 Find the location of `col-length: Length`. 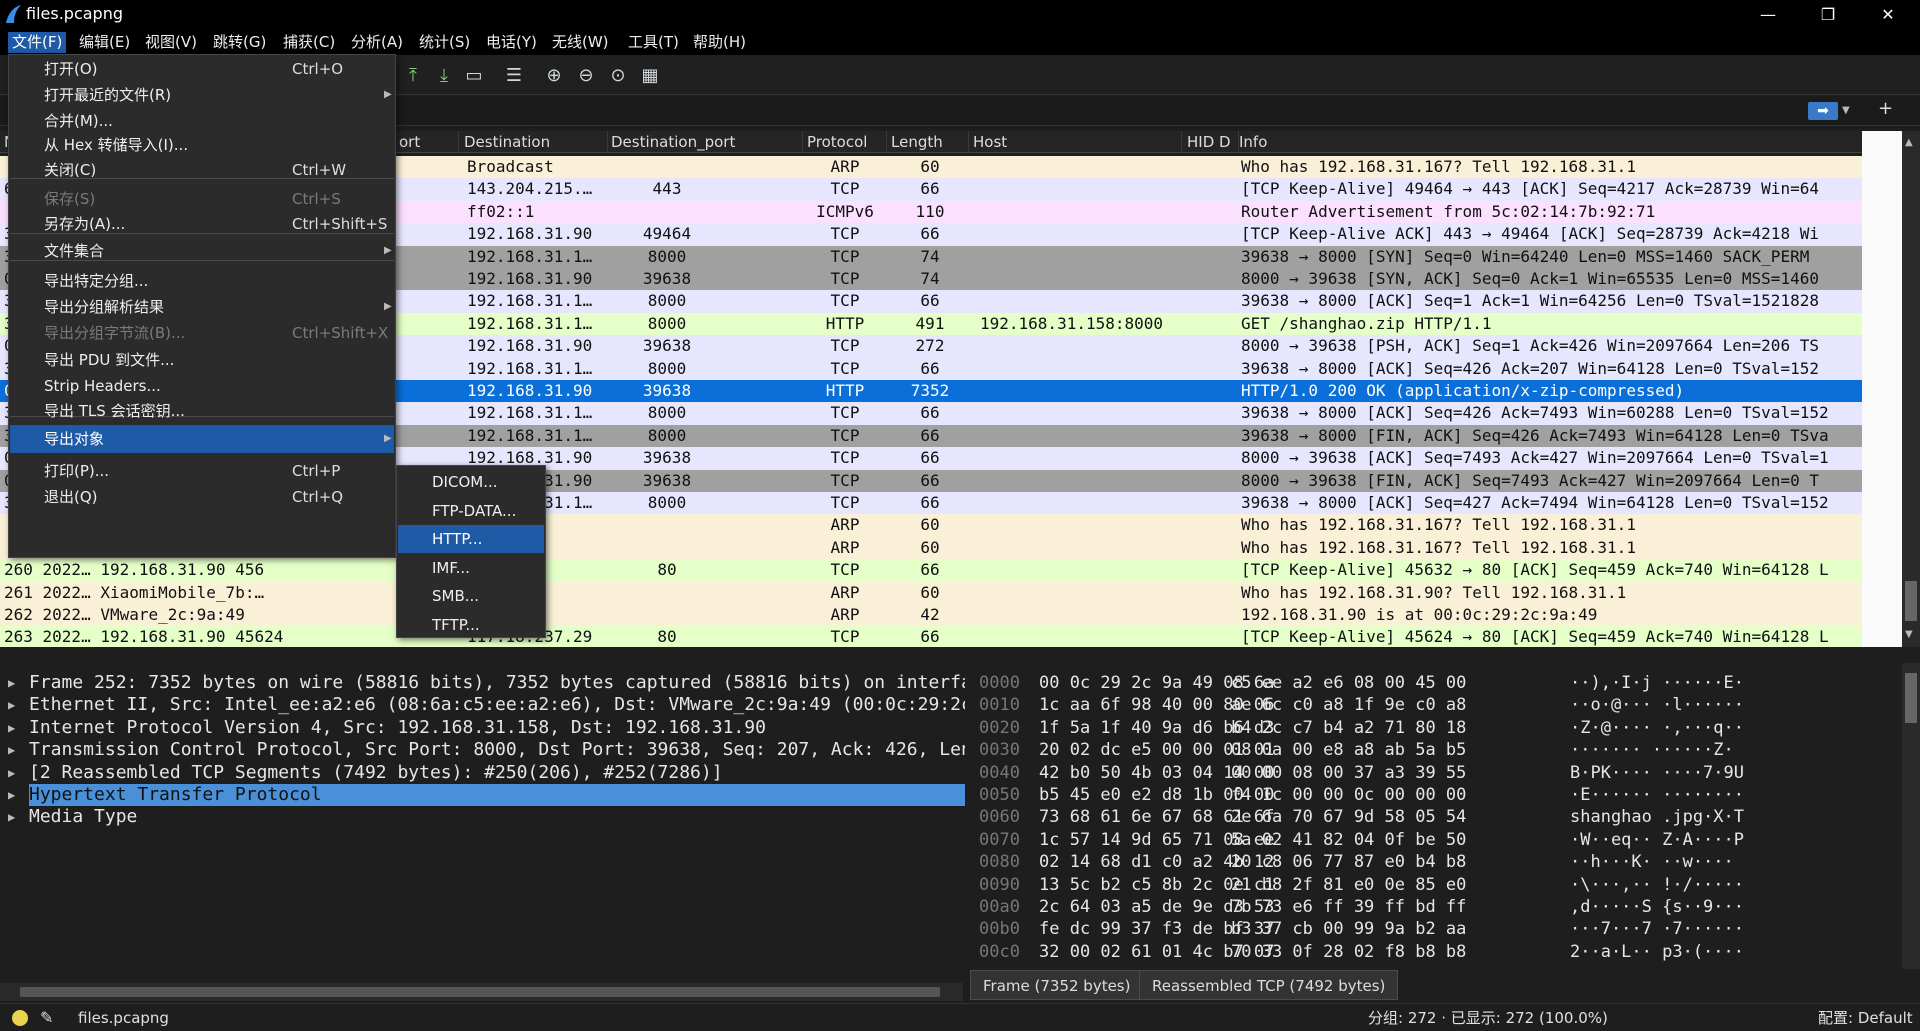

col-length: Length is located at coordinates (928, 142).